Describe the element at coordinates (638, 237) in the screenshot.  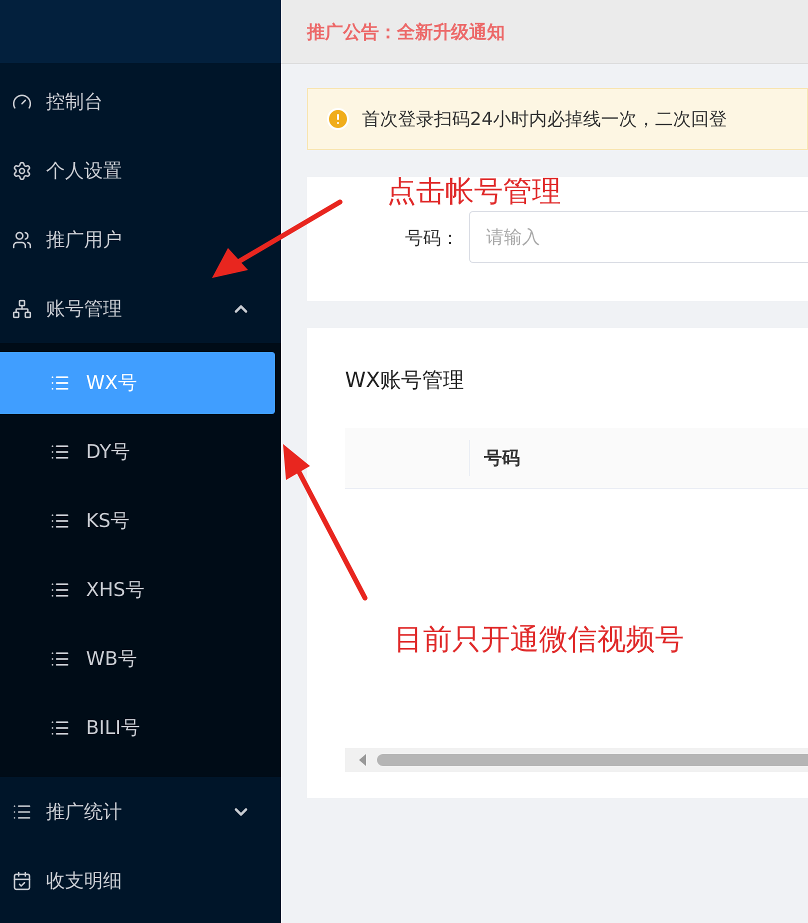
I see `input-field: 请输入` at that location.